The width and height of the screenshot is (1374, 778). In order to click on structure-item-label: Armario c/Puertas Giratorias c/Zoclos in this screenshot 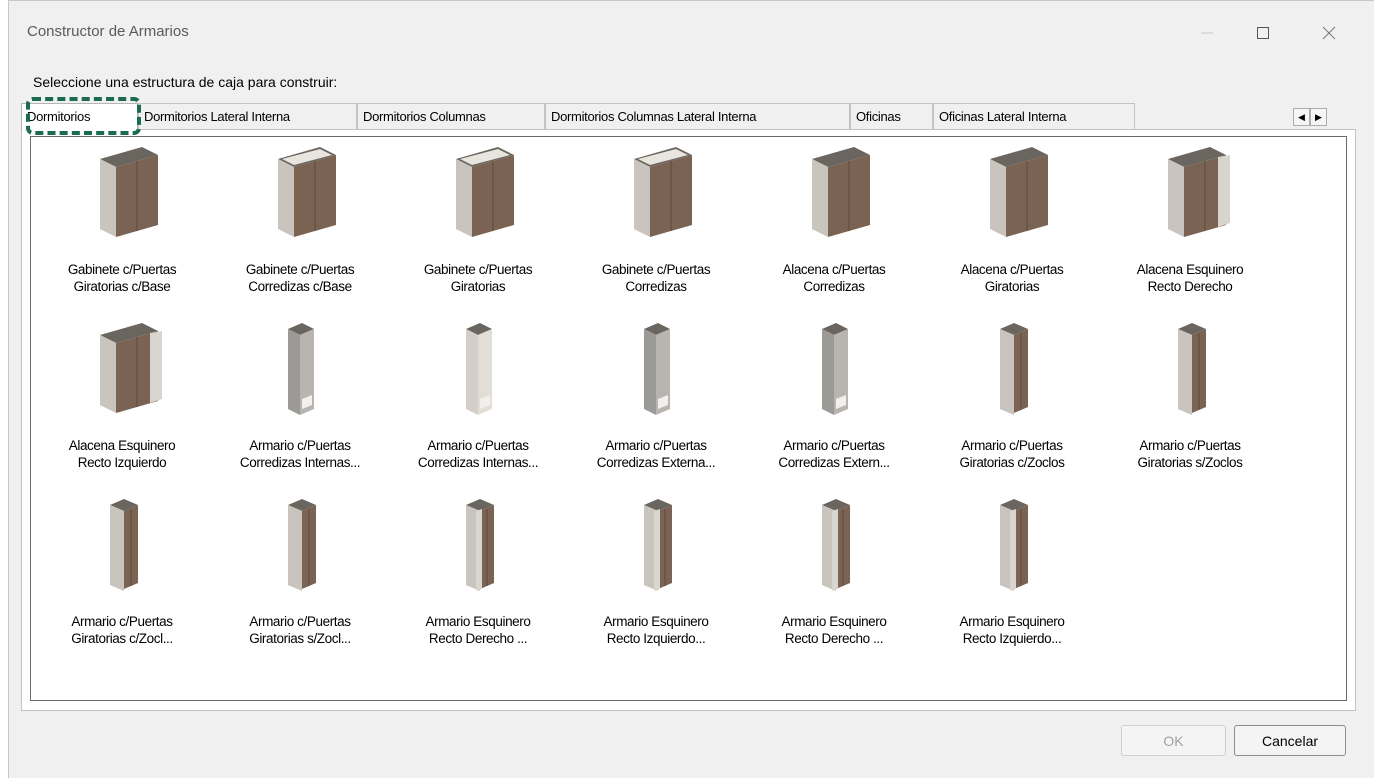, I will do `click(1012, 454)`.